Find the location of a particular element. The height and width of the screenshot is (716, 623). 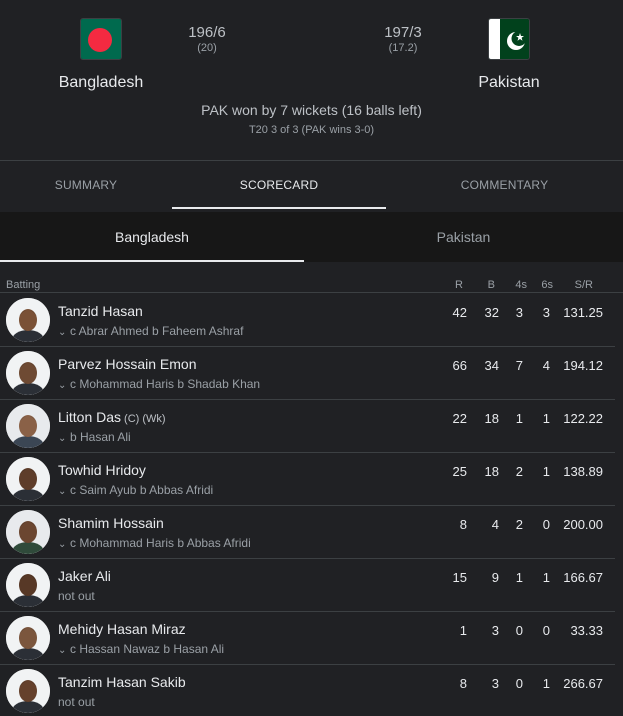

player-name: Parvez Hossain Emon is located at coordinates (129, 364).